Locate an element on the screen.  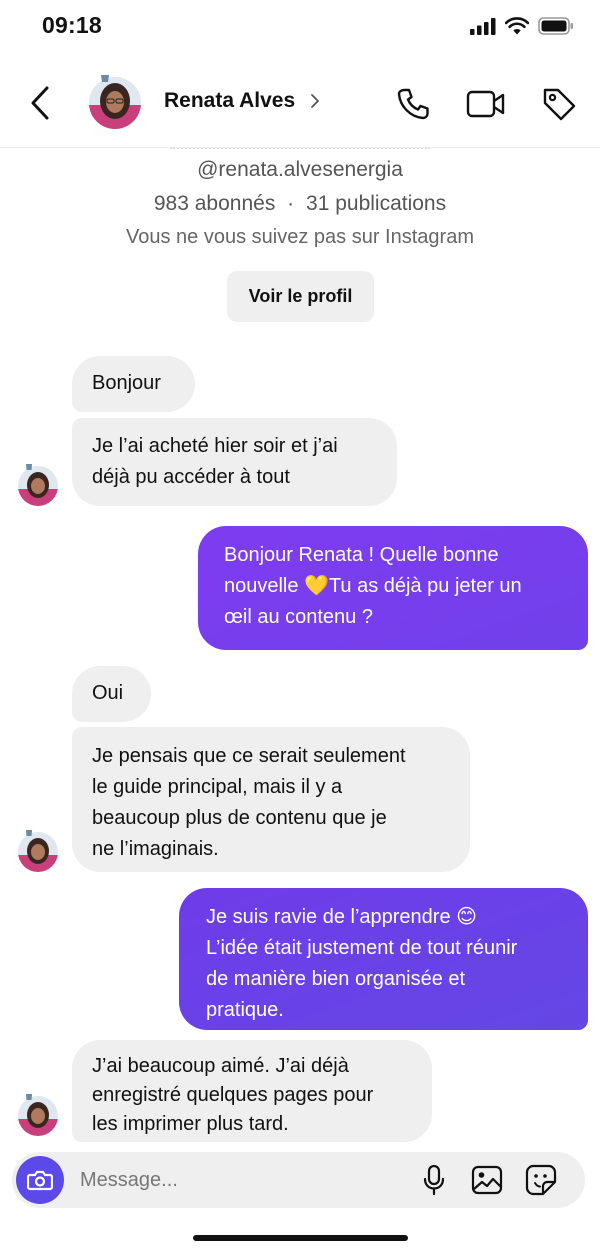
message-line: déjà pu accéder à tout is located at coordinates (191, 477).